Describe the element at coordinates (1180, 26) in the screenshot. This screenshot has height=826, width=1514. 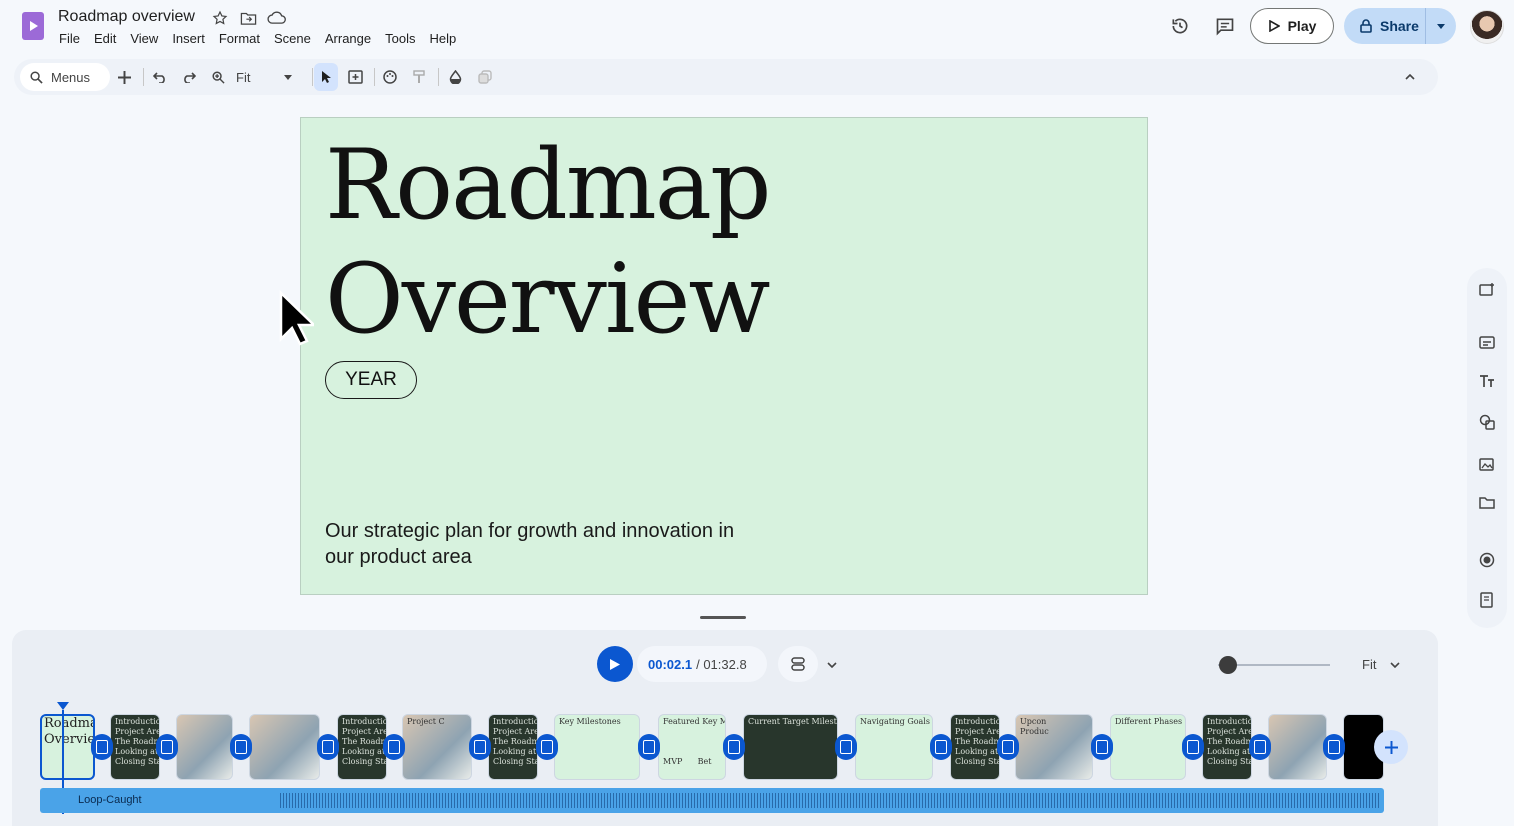
I see `history-icon` at that location.